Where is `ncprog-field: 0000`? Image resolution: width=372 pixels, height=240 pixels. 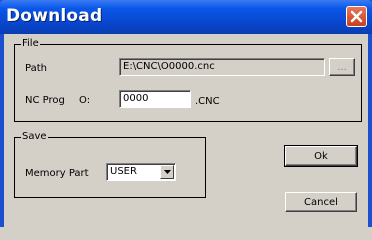
ncprog-field: 0000 is located at coordinates (155, 99).